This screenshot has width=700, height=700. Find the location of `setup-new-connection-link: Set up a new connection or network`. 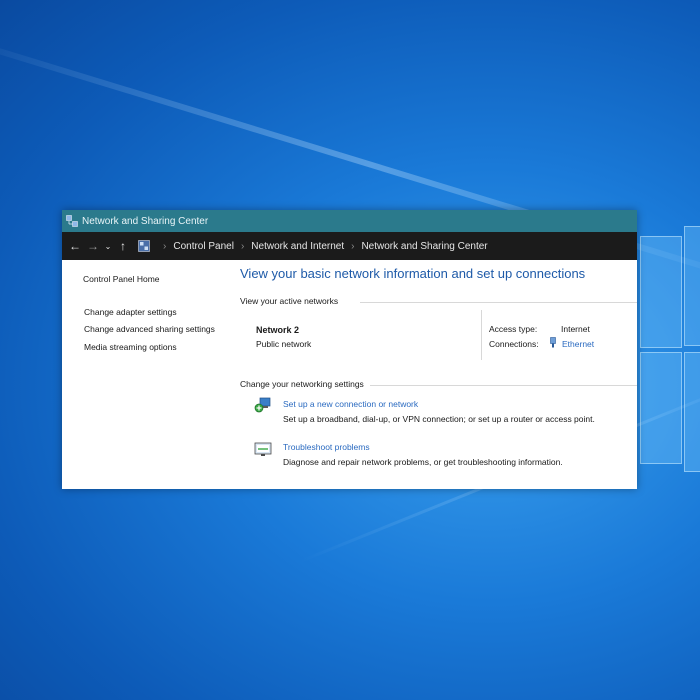

setup-new-connection-link: Set up a new connection or network is located at coordinates (350, 404).